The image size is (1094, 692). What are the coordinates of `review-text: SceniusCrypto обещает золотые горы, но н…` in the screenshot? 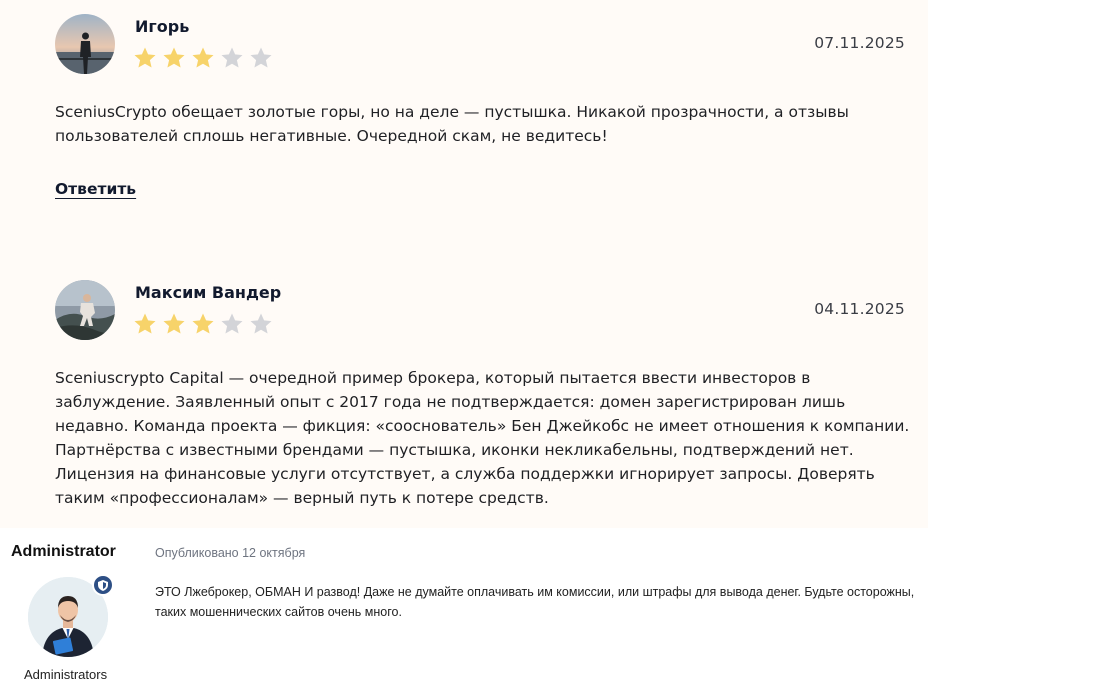 It's located at (452, 124).